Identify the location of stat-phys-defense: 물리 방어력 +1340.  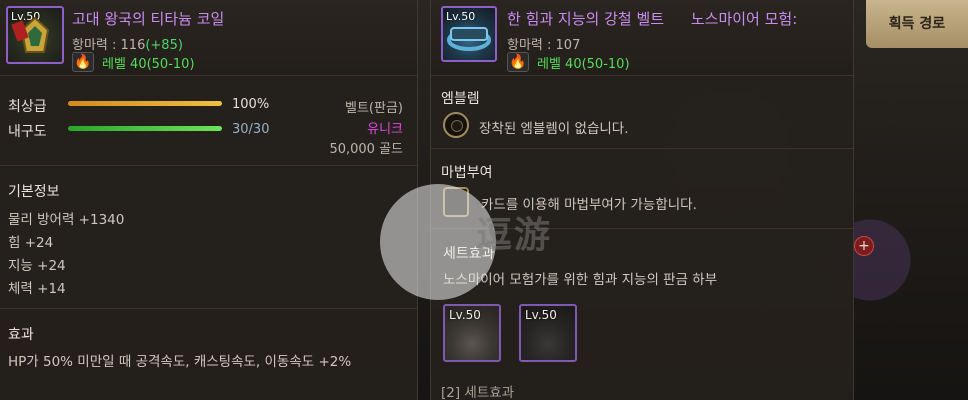
(66, 220).